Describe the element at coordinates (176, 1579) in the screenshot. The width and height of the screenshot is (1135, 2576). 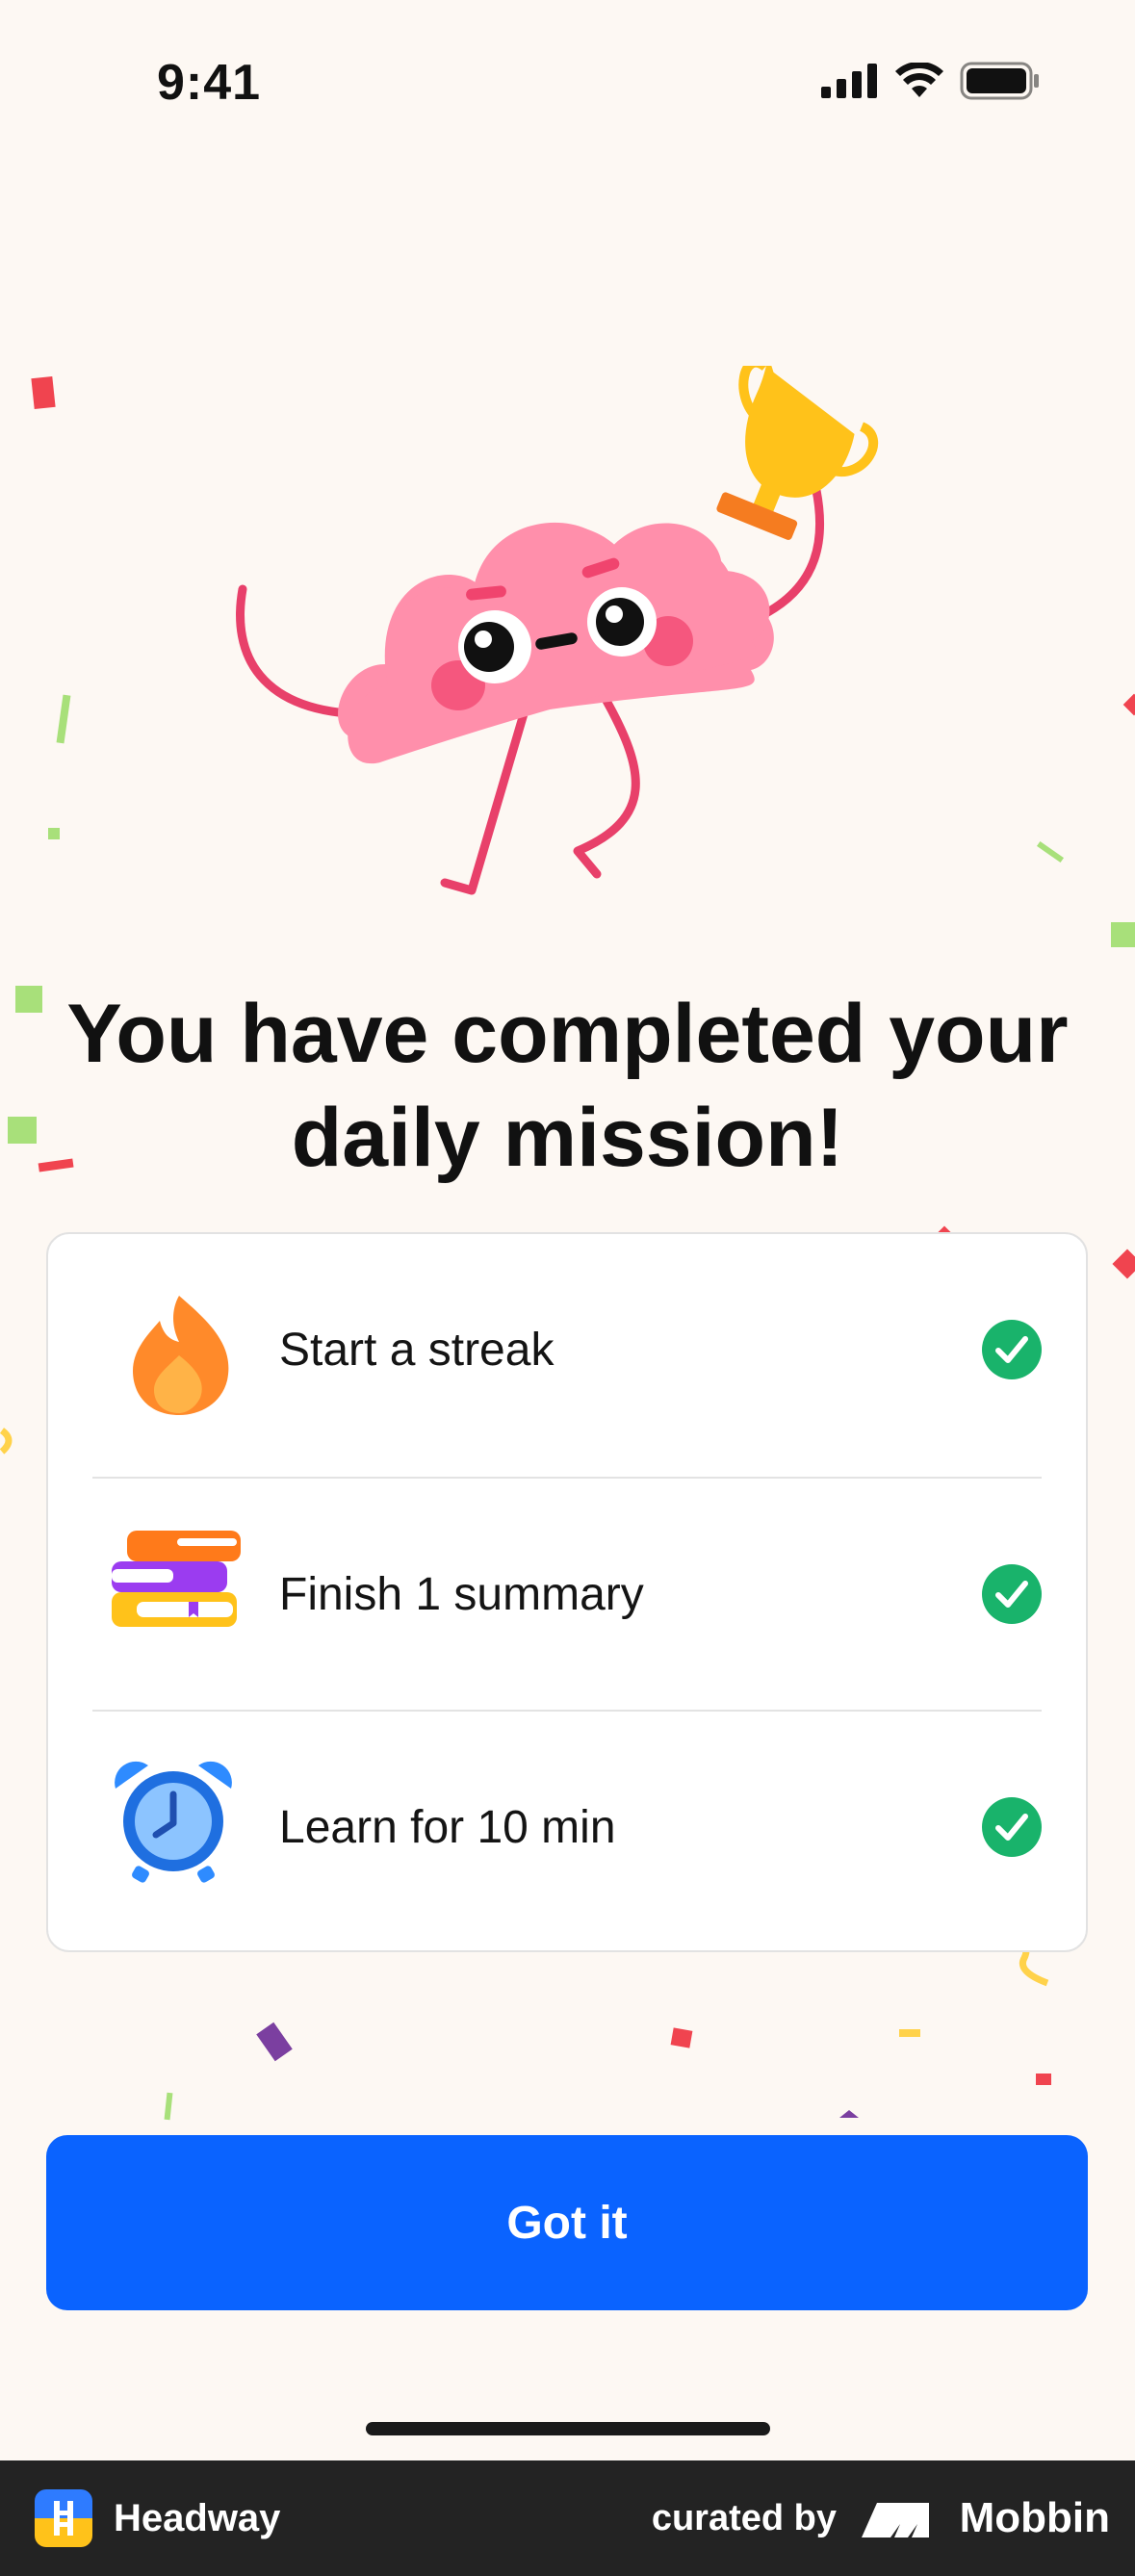
I see `books-icon` at that location.